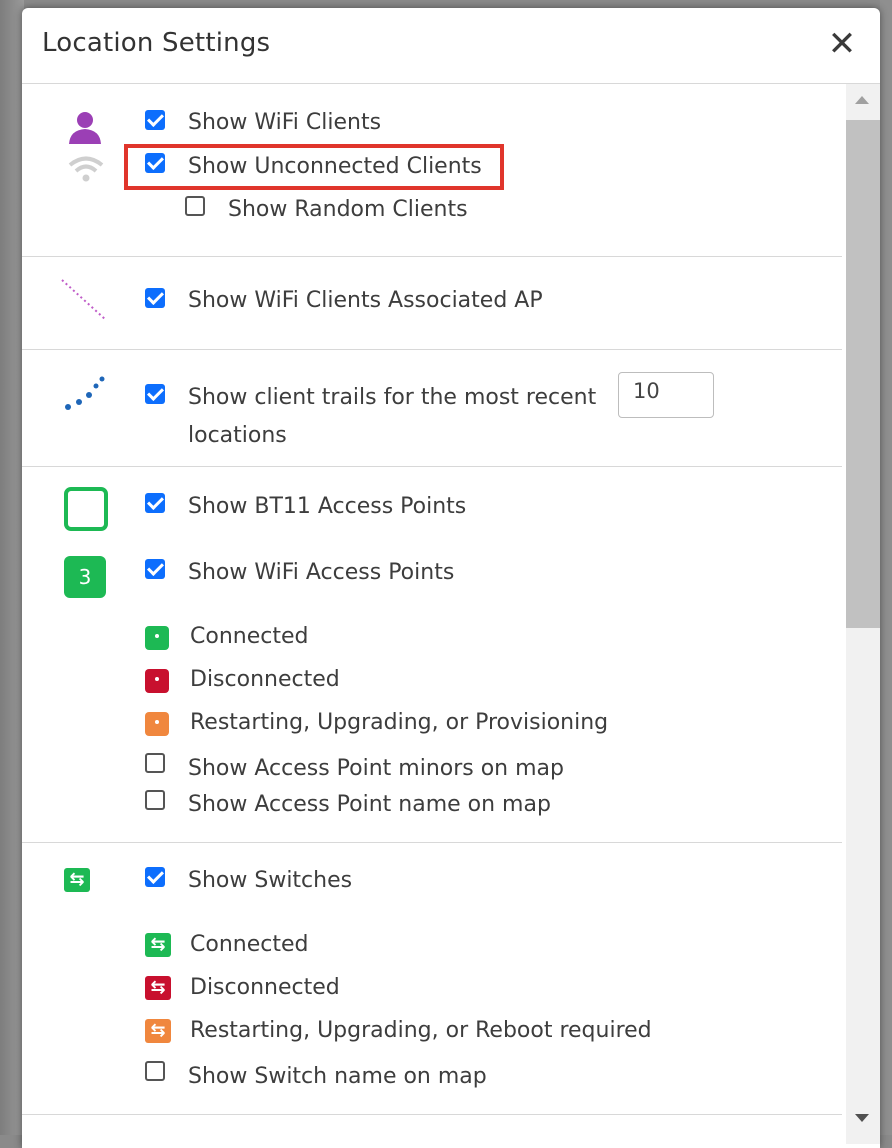 The height and width of the screenshot is (1148, 892). Describe the element at coordinates (399, 722) in the screenshot. I see `ap-restarting-legend-label: Restarting, Upgrading, or Provisioning` at that location.